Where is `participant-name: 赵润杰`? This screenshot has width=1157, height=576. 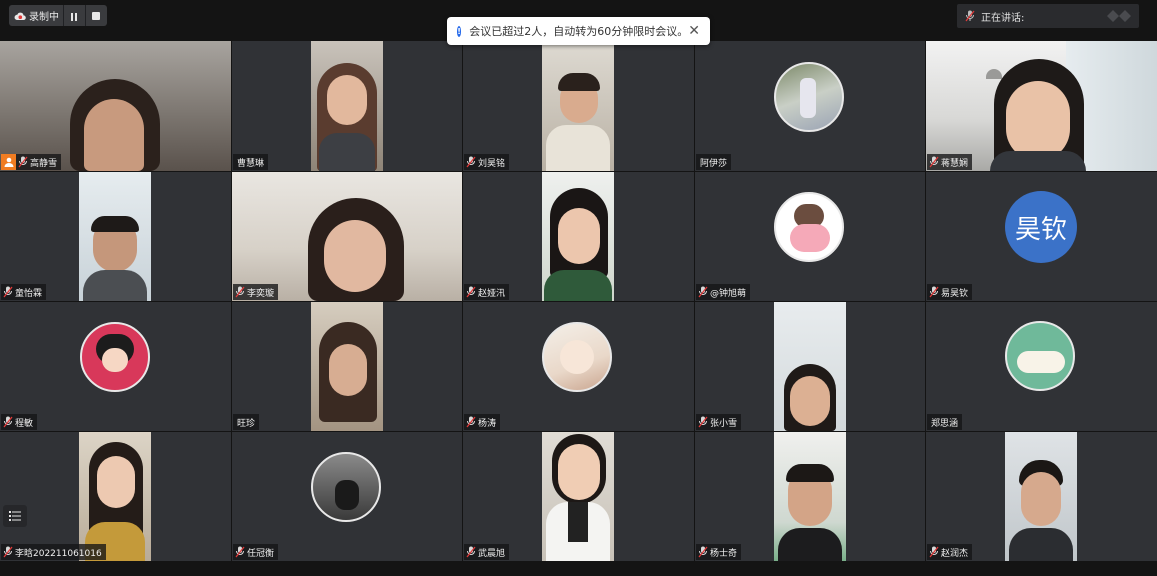 participant-name: 赵润杰 is located at coordinates (955, 553).